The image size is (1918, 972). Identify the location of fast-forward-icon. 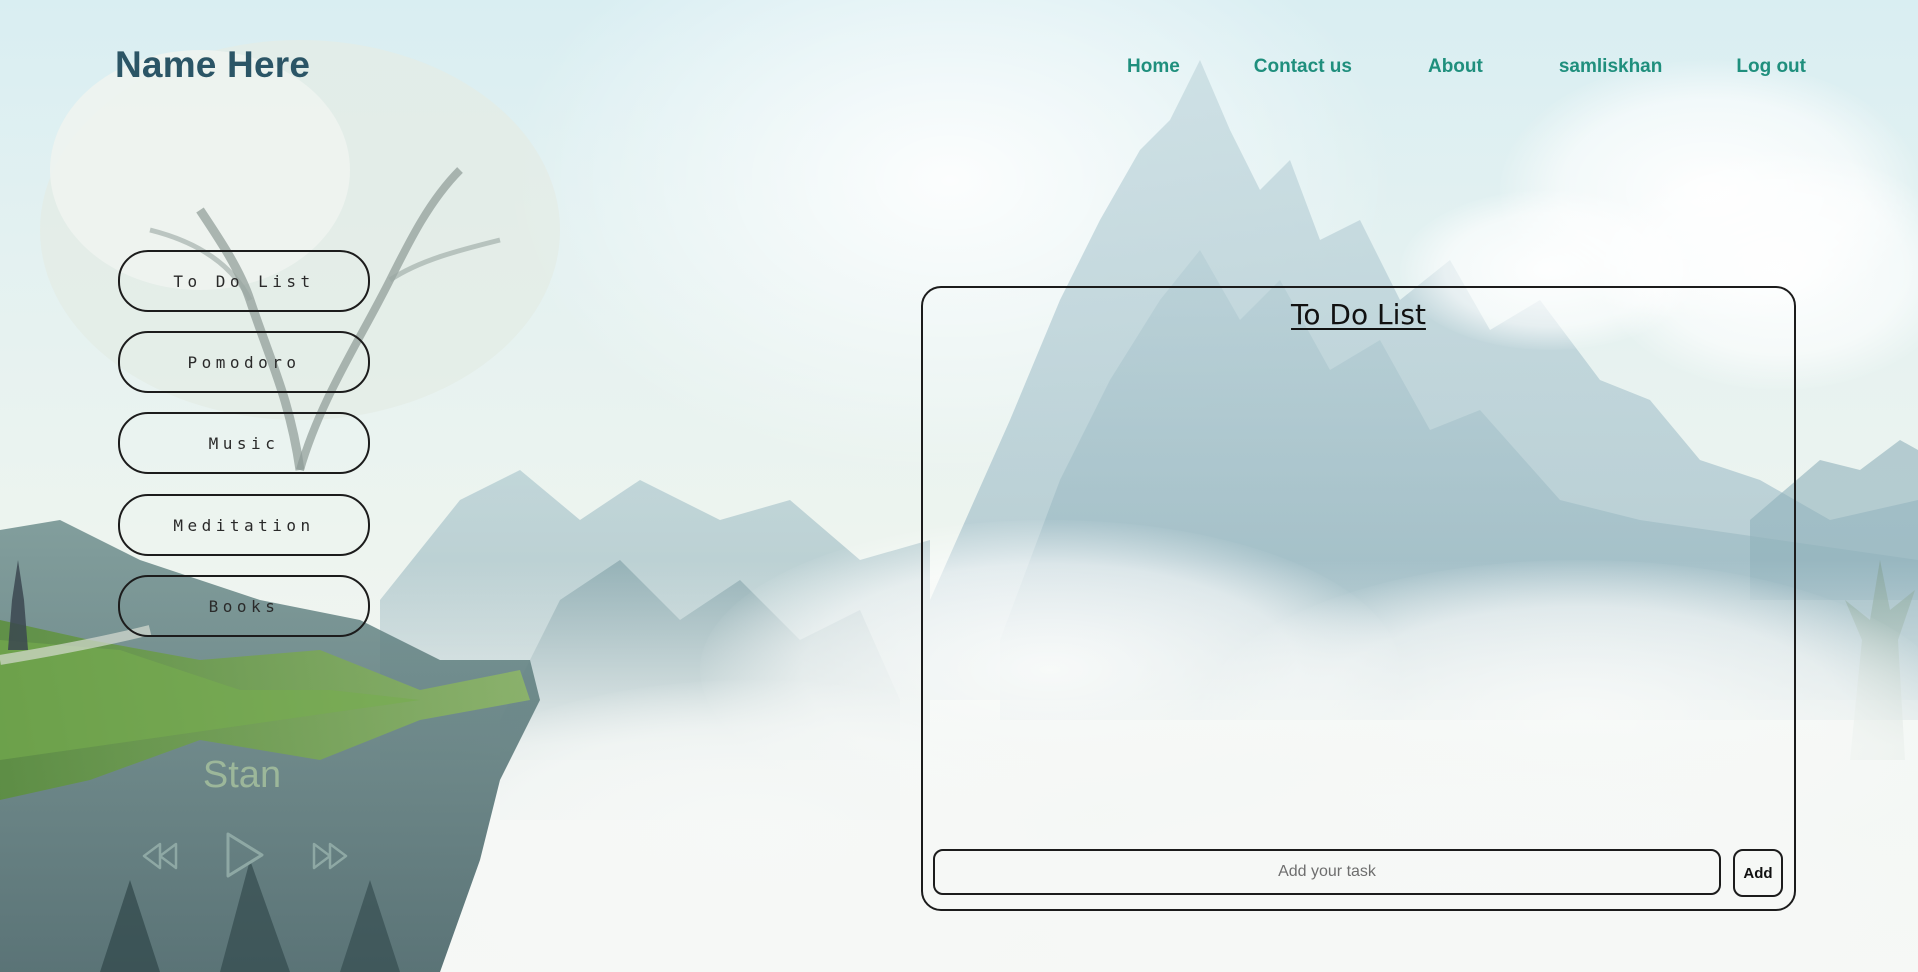
(330, 856).